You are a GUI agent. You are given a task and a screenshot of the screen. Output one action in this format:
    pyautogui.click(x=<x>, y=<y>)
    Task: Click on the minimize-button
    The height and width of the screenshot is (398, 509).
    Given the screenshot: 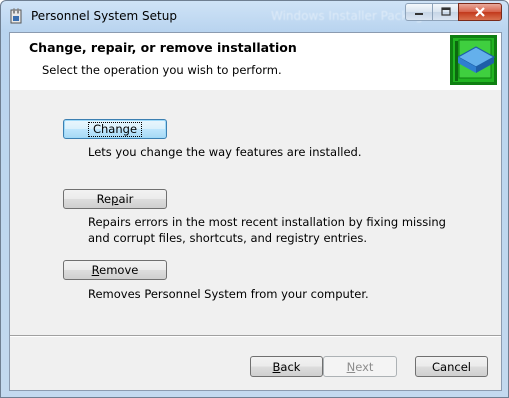 What is the action you would take?
    pyautogui.click(x=418, y=12)
    